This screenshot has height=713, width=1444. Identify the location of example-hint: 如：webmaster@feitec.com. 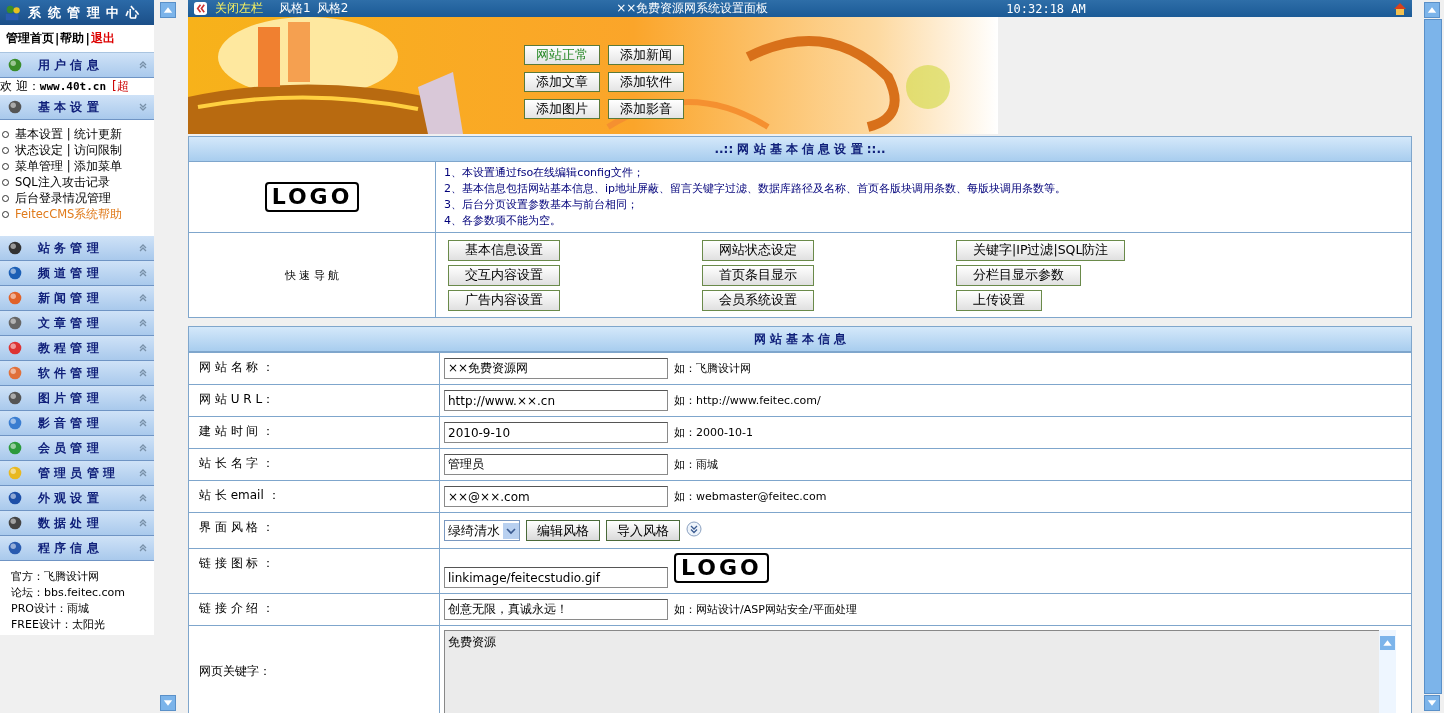
(750, 496).